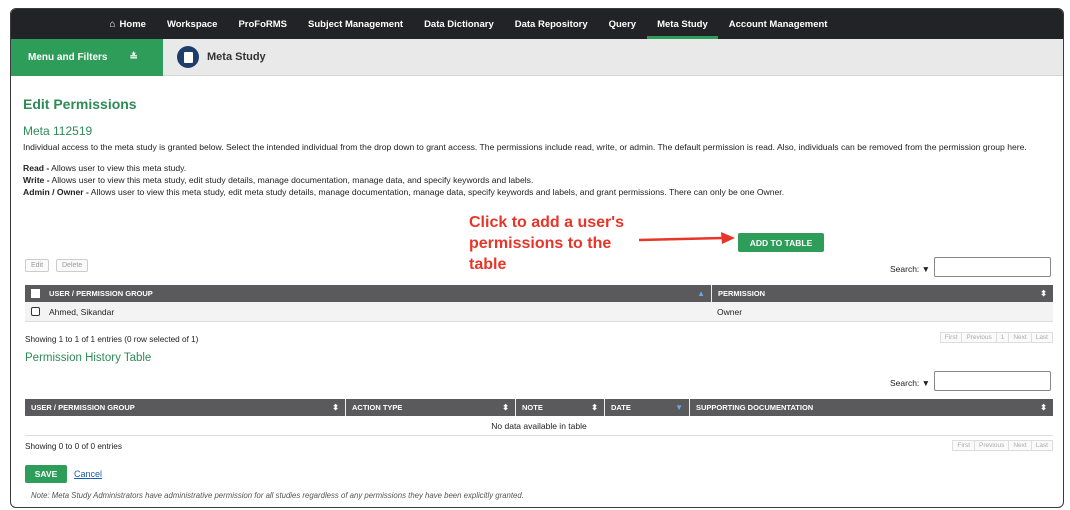  What do you see at coordinates (882, 293) in the screenshot?
I see `col-permission: PERMISSION ⬍` at bounding box center [882, 293].